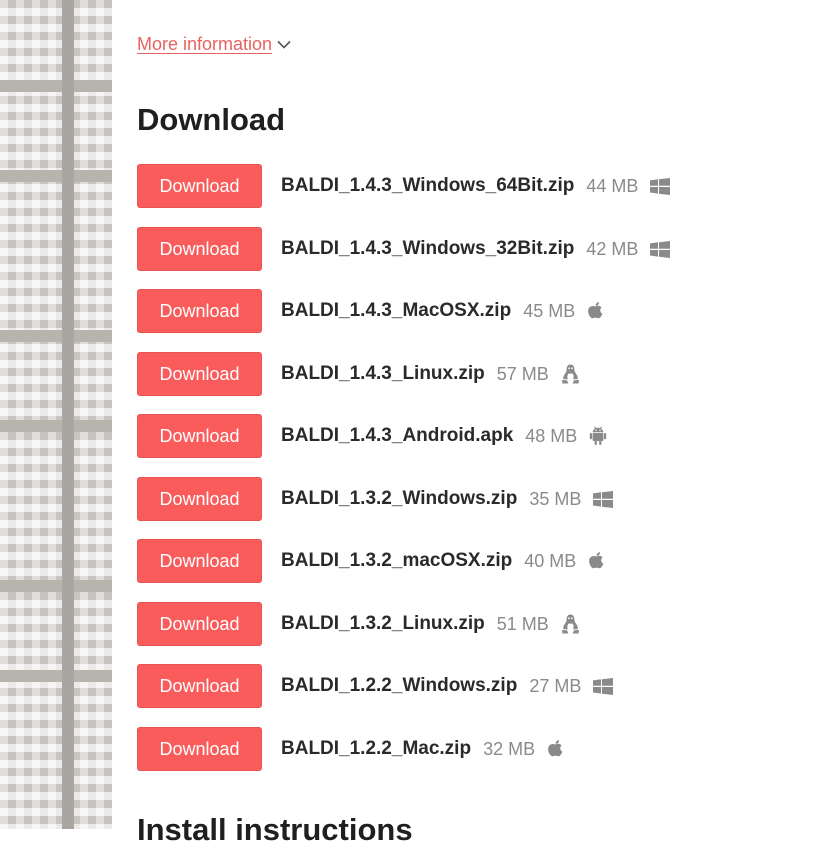 Image resolution: width=824 pixels, height=848 pixels. I want to click on upload-filename: BALDI_1.2.2_Mac.zip, so click(376, 748).